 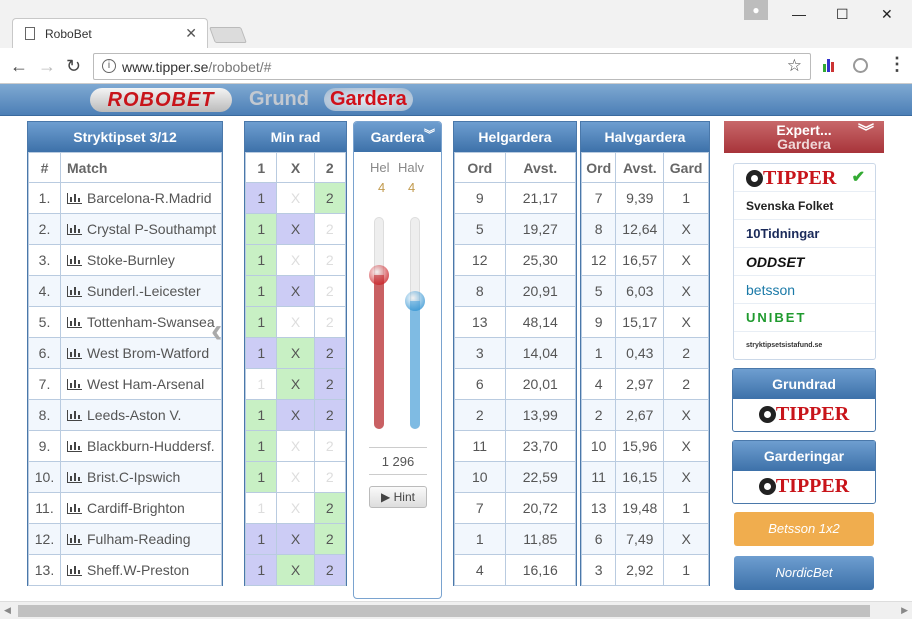 What do you see at coordinates (368, 99) in the screenshot?
I see `nav-gardera: Gardera` at bounding box center [368, 99].